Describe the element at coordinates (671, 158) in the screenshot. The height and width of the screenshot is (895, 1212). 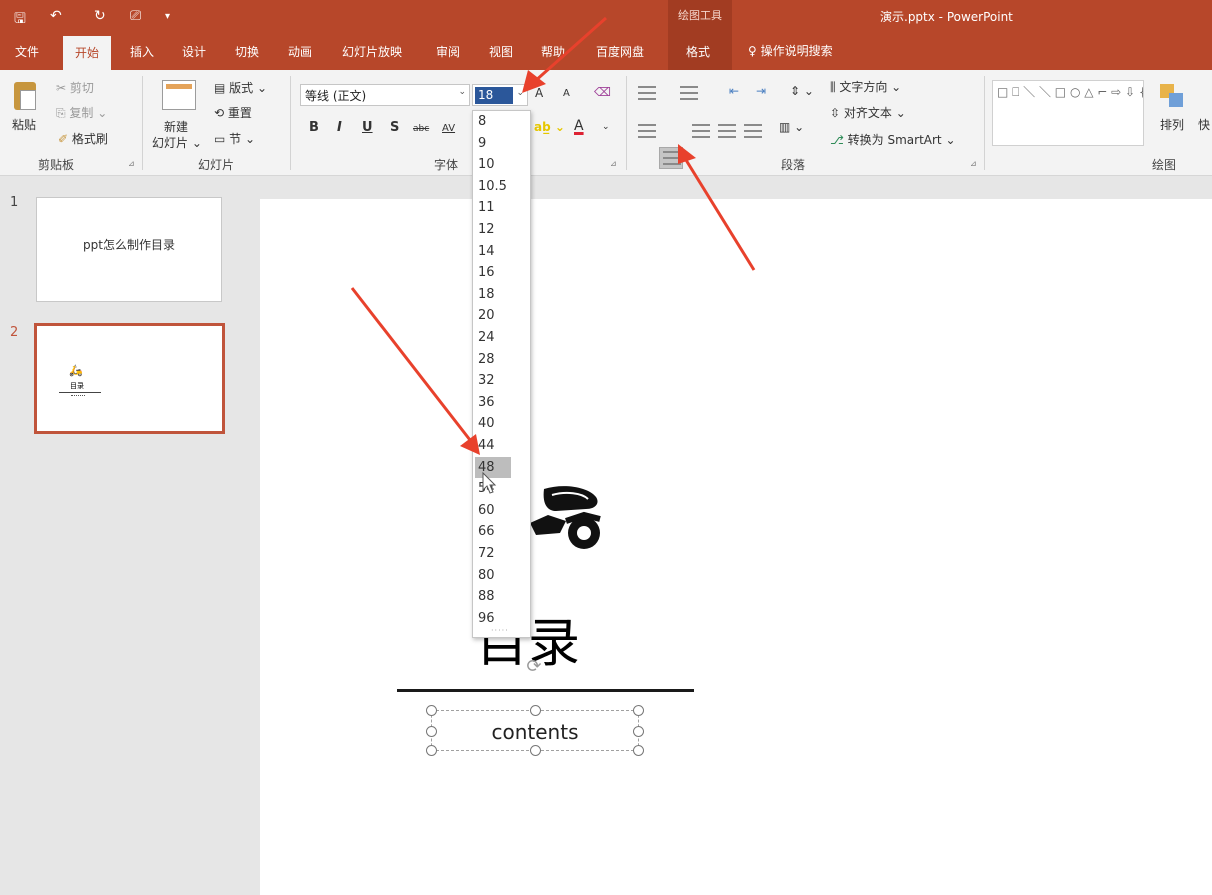
I see `align-center-button` at that location.